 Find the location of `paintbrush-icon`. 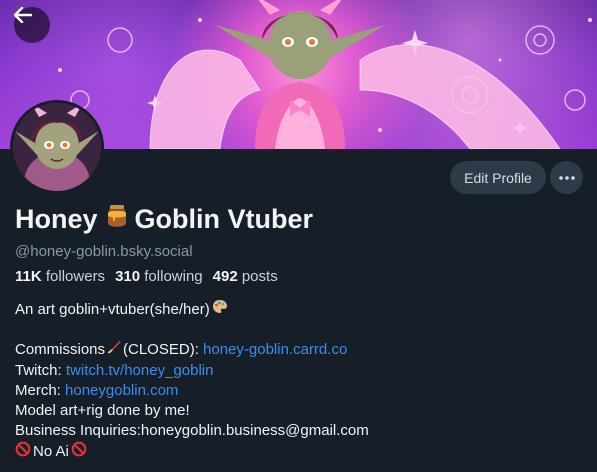

paintbrush-icon is located at coordinates (114, 350).